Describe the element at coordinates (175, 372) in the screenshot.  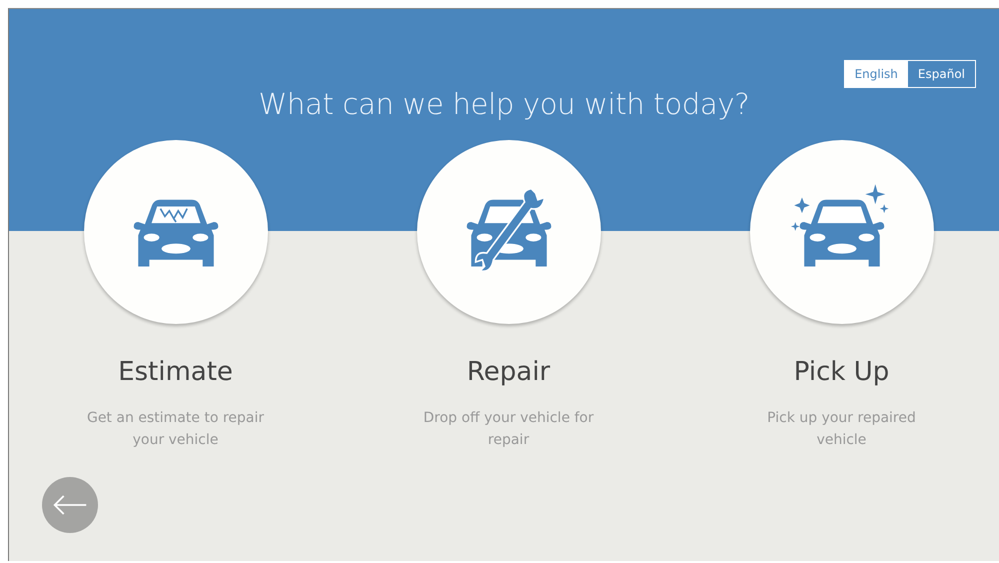
I see `option-title: Estimate` at that location.